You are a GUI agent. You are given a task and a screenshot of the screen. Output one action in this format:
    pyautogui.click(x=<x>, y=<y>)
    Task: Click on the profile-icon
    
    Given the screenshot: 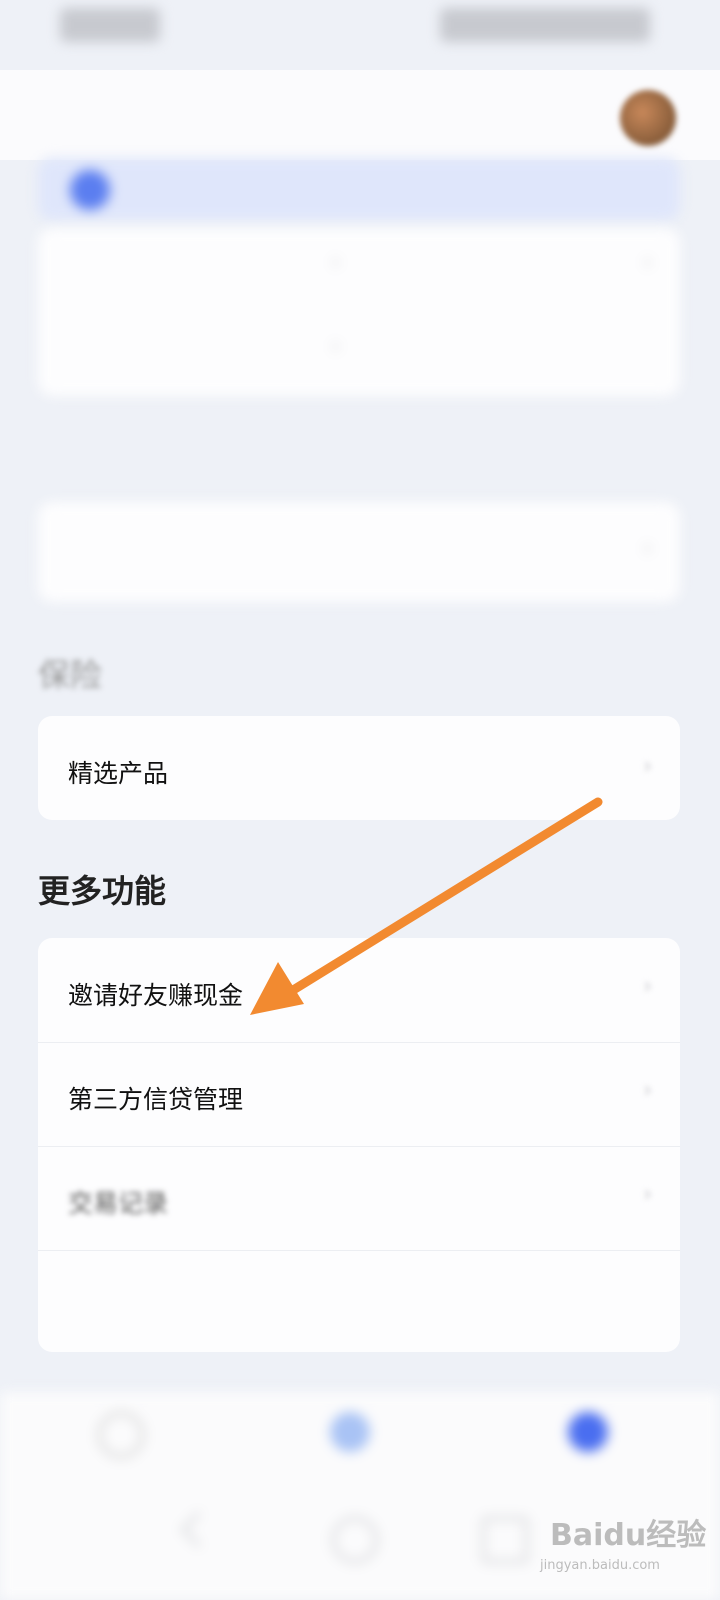 What is the action you would take?
    pyautogui.click(x=588, y=1432)
    